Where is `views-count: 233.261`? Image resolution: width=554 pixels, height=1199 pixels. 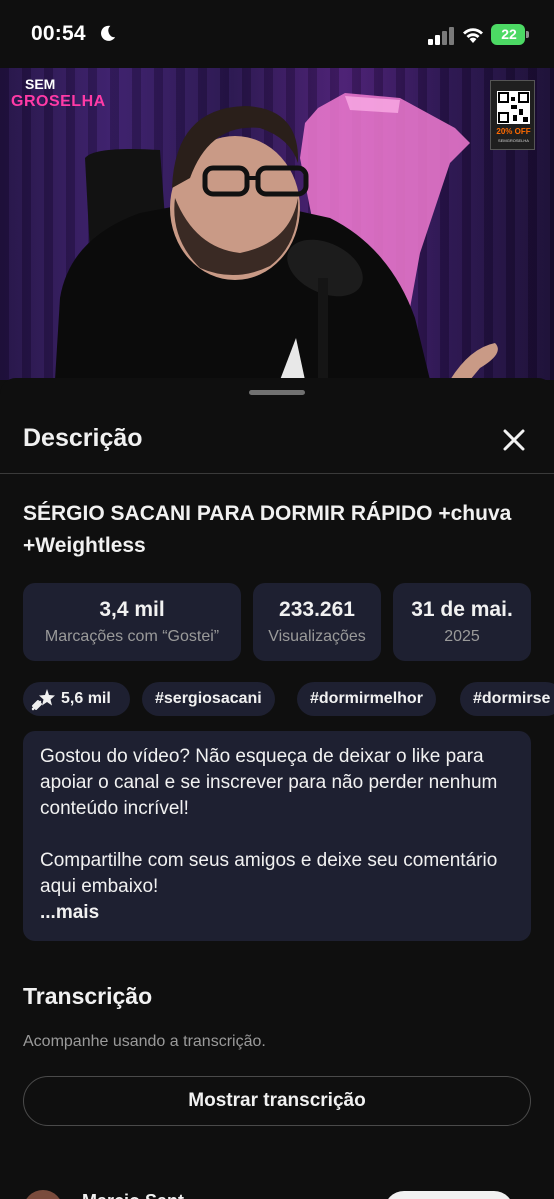
views-count: 233.261 is located at coordinates (317, 609).